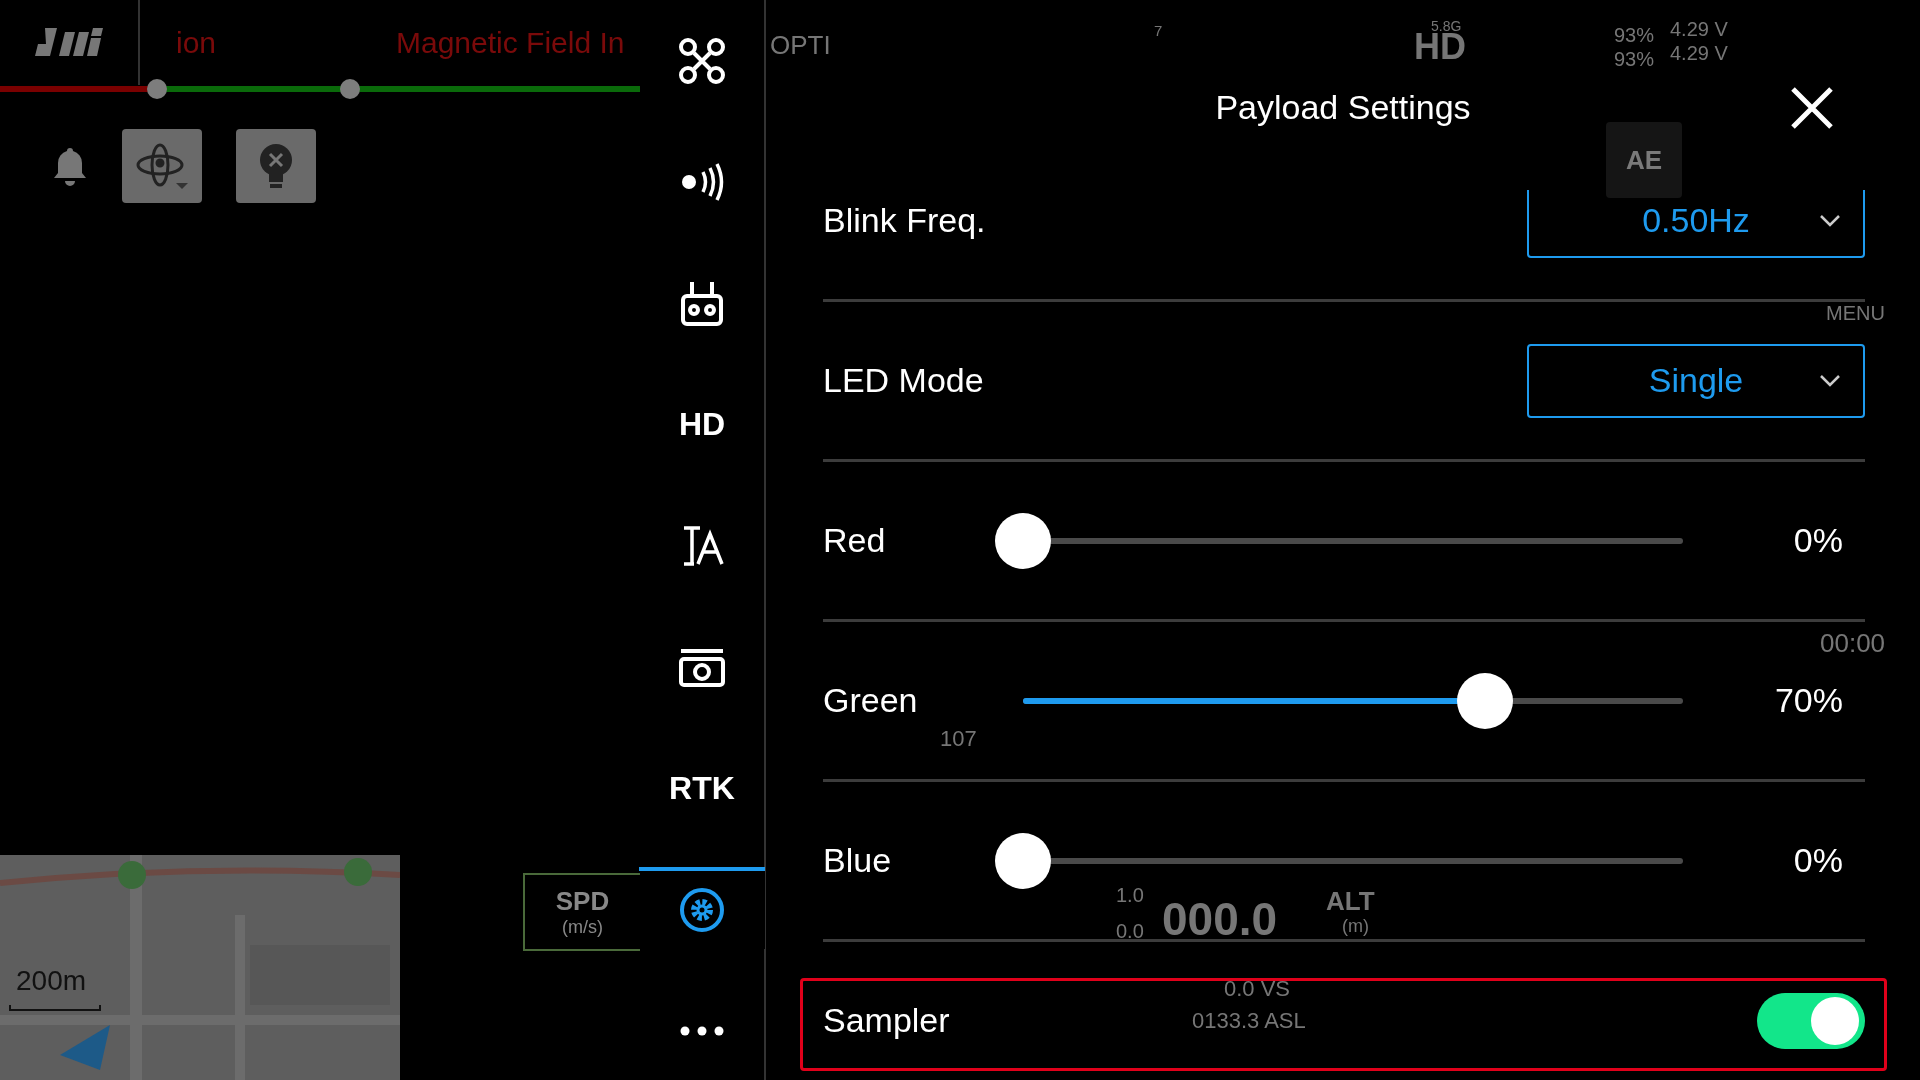 The image size is (1920, 1080). What do you see at coordinates (582, 901) in the screenshot?
I see `speed-label: SPD` at bounding box center [582, 901].